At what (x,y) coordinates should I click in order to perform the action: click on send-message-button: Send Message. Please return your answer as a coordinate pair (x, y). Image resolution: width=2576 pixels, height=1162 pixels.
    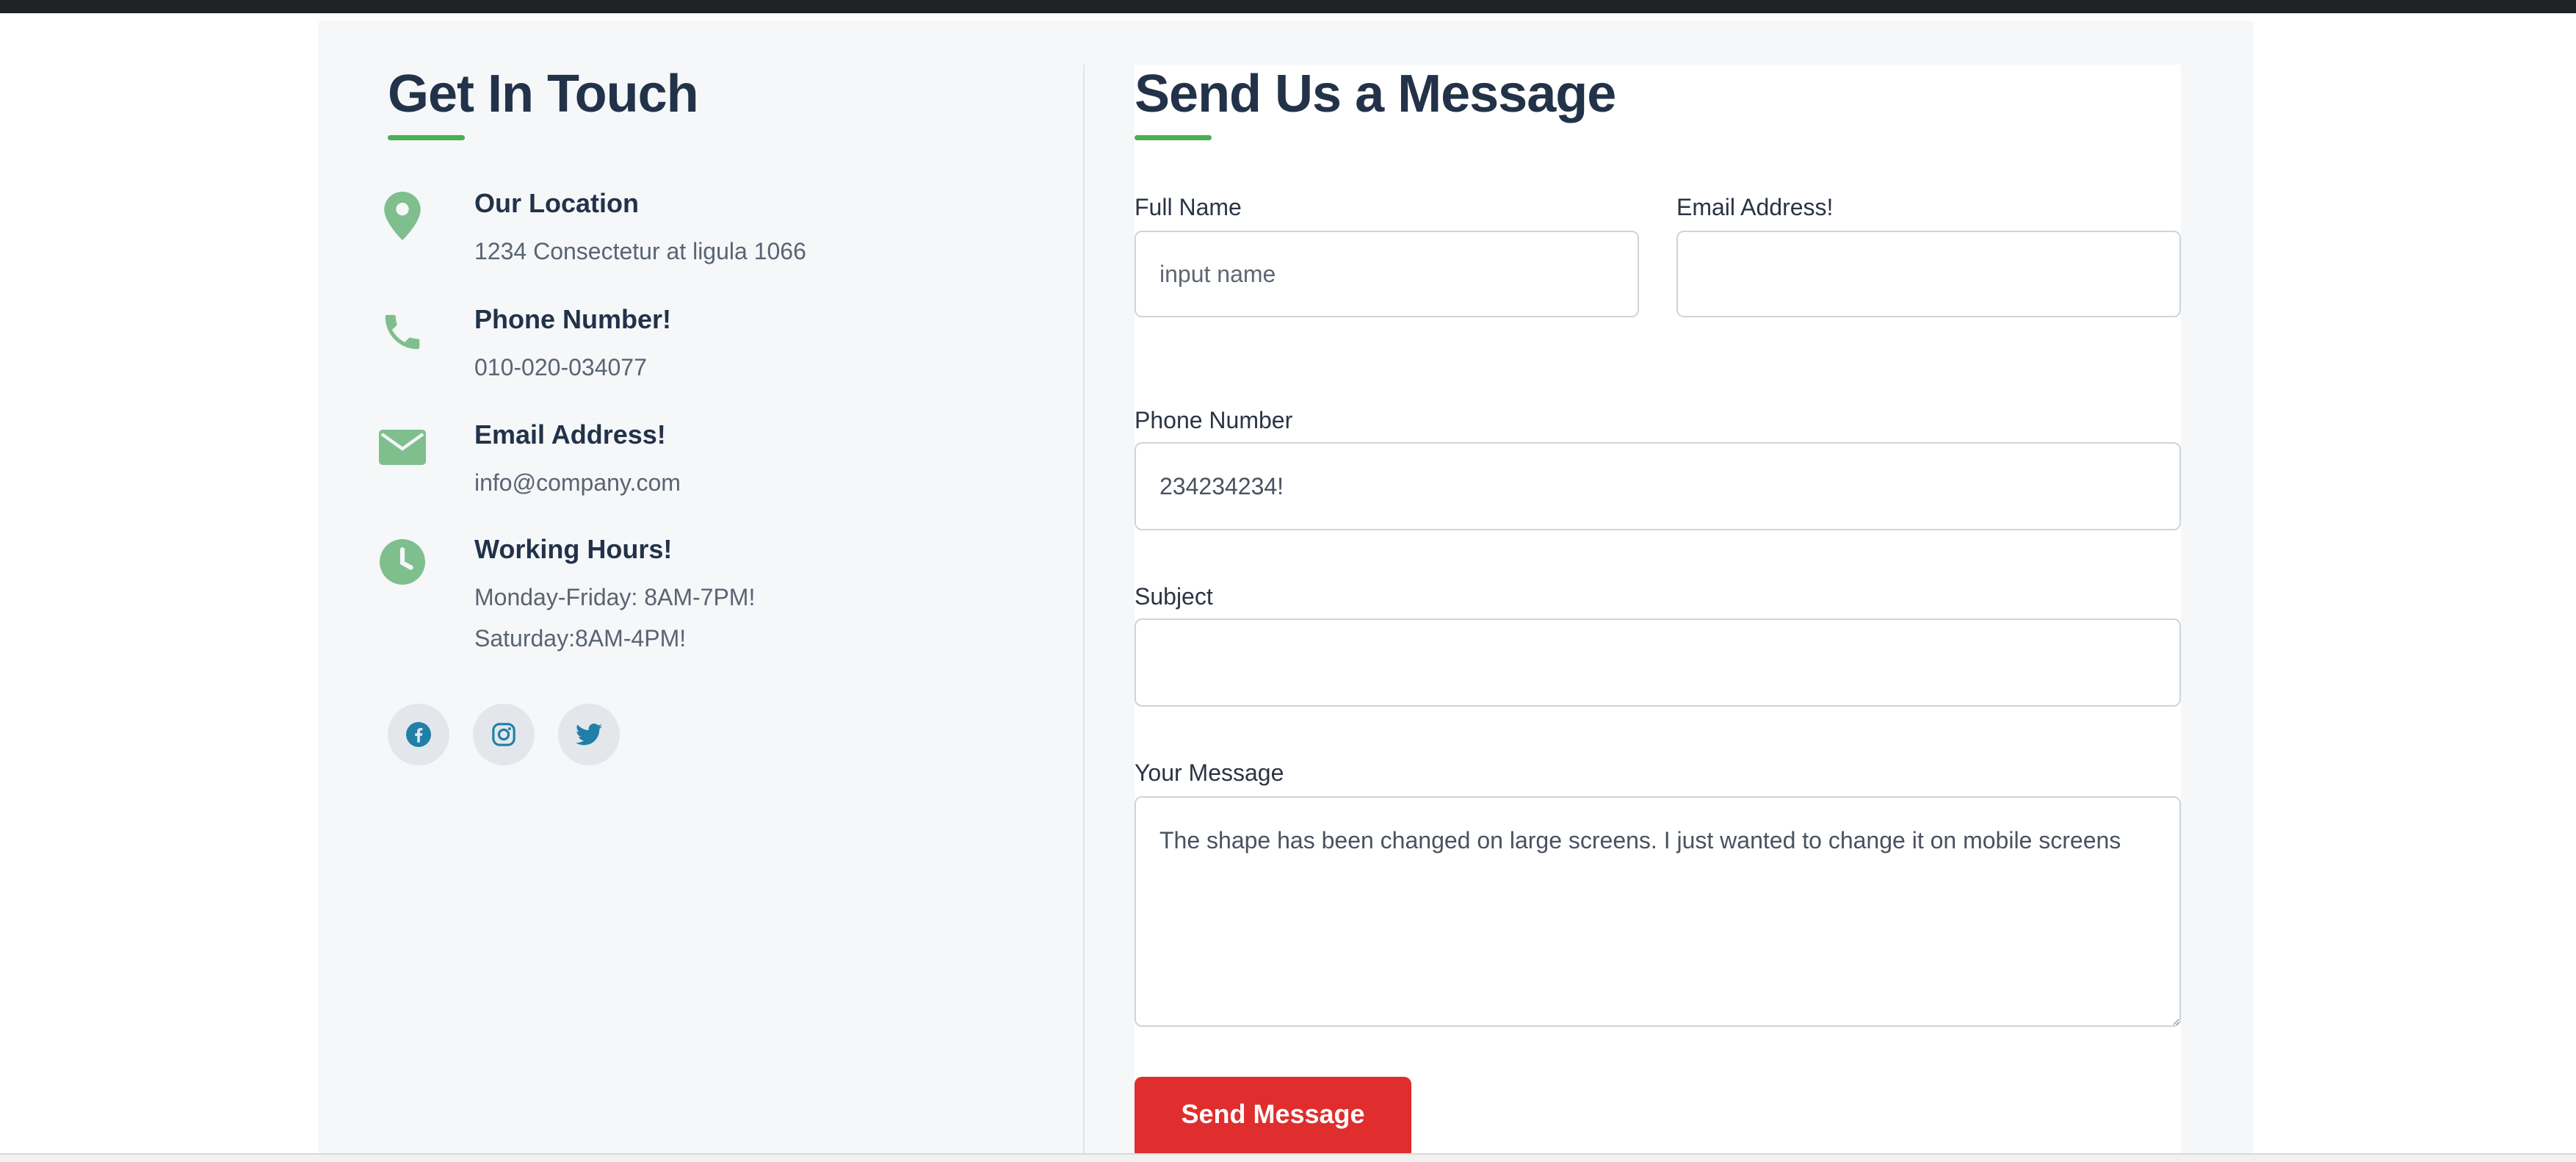
    Looking at the image, I should click on (1273, 1118).